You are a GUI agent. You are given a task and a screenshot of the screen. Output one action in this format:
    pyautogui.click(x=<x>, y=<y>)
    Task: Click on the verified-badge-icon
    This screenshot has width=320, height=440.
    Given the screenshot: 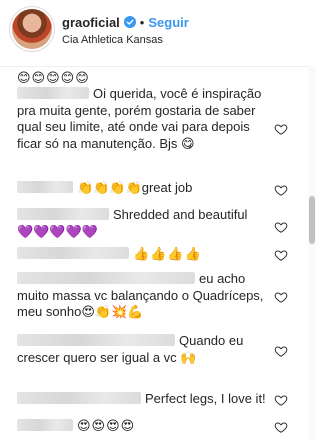 What is the action you would take?
    pyautogui.click(x=129, y=22)
    